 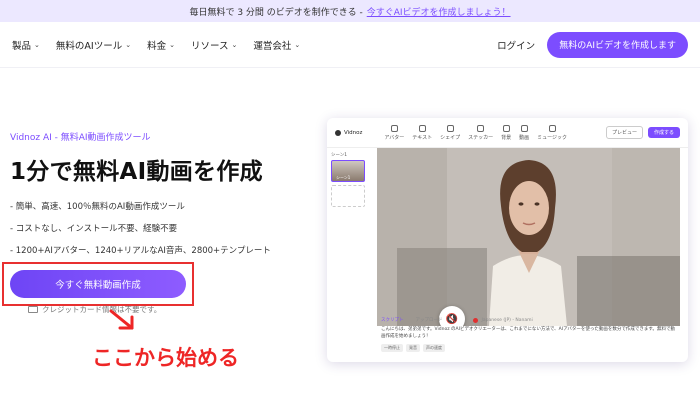 What do you see at coordinates (338, 132) in the screenshot?
I see `logo-icon` at bounding box center [338, 132].